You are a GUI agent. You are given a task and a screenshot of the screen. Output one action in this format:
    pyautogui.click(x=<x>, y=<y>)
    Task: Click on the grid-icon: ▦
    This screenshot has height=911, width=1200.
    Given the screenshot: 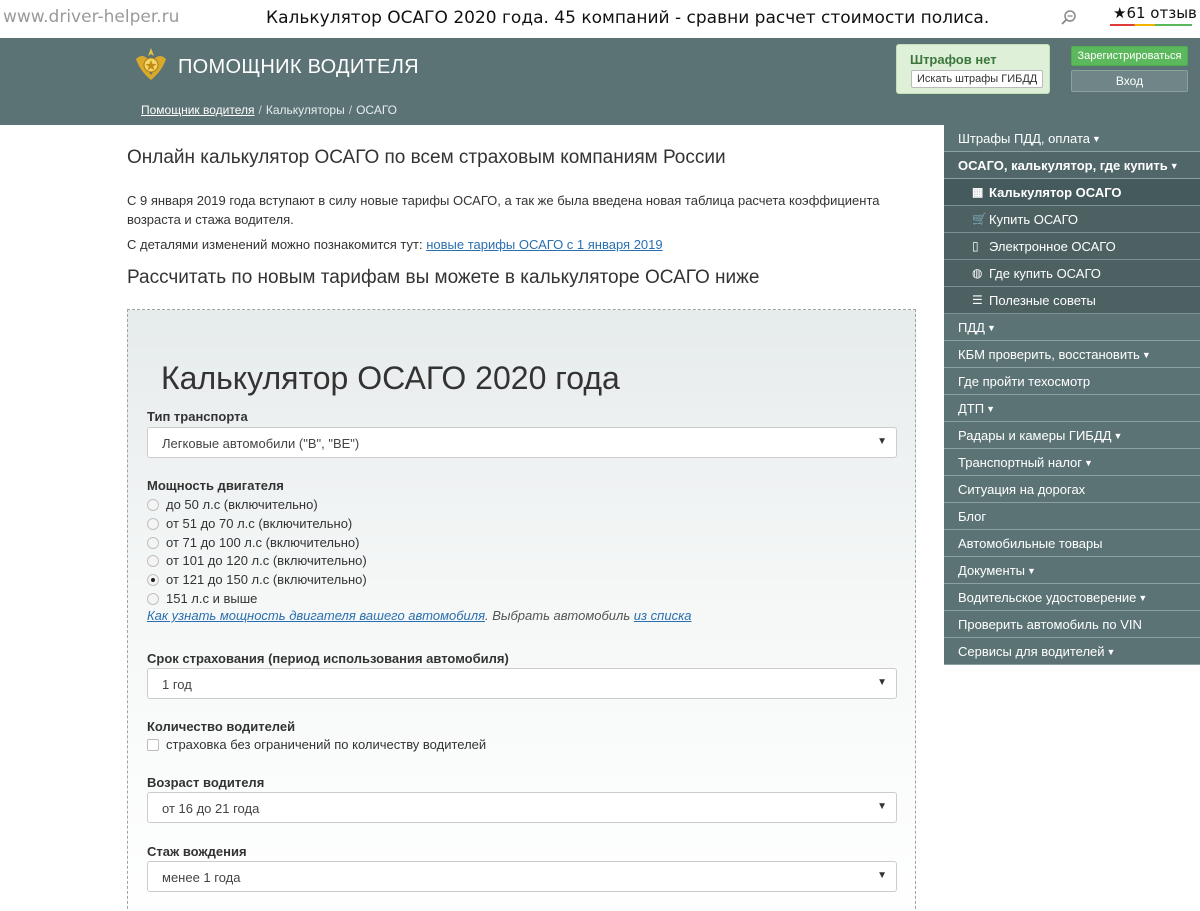 What is the action you would take?
    pyautogui.click(x=978, y=192)
    